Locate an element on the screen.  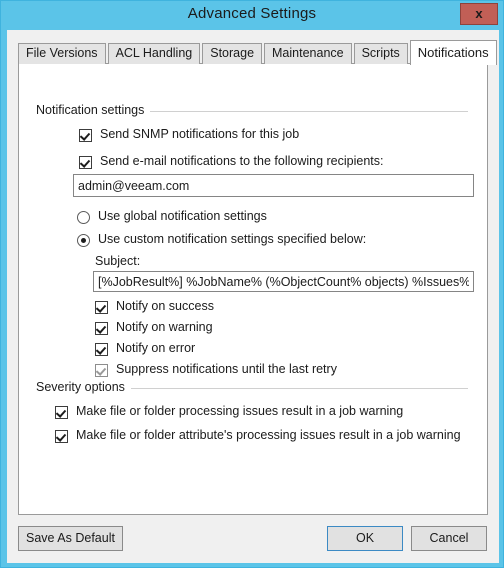
subject-input is located at coordinates (283, 281).